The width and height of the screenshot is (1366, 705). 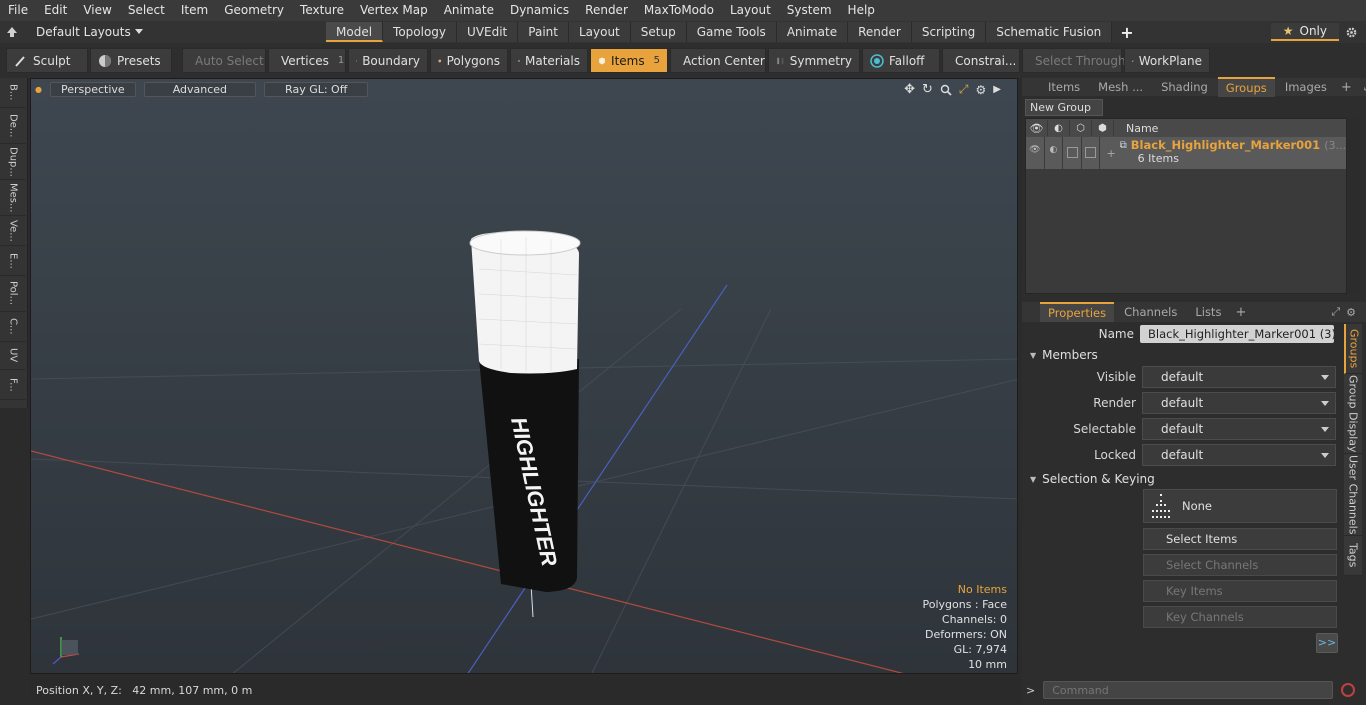 What do you see at coordinates (1346, 87) in the screenshot?
I see `add-panel-tab: +` at bounding box center [1346, 87].